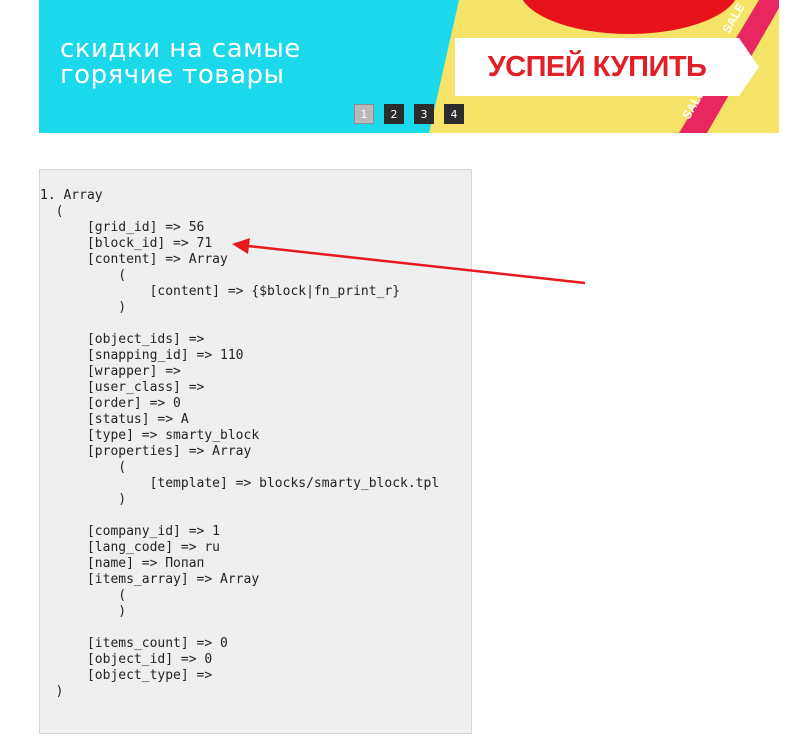 This screenshot has height=741, width=792. I want to click on dump-line: [properties] => Array, so click(146, 451).